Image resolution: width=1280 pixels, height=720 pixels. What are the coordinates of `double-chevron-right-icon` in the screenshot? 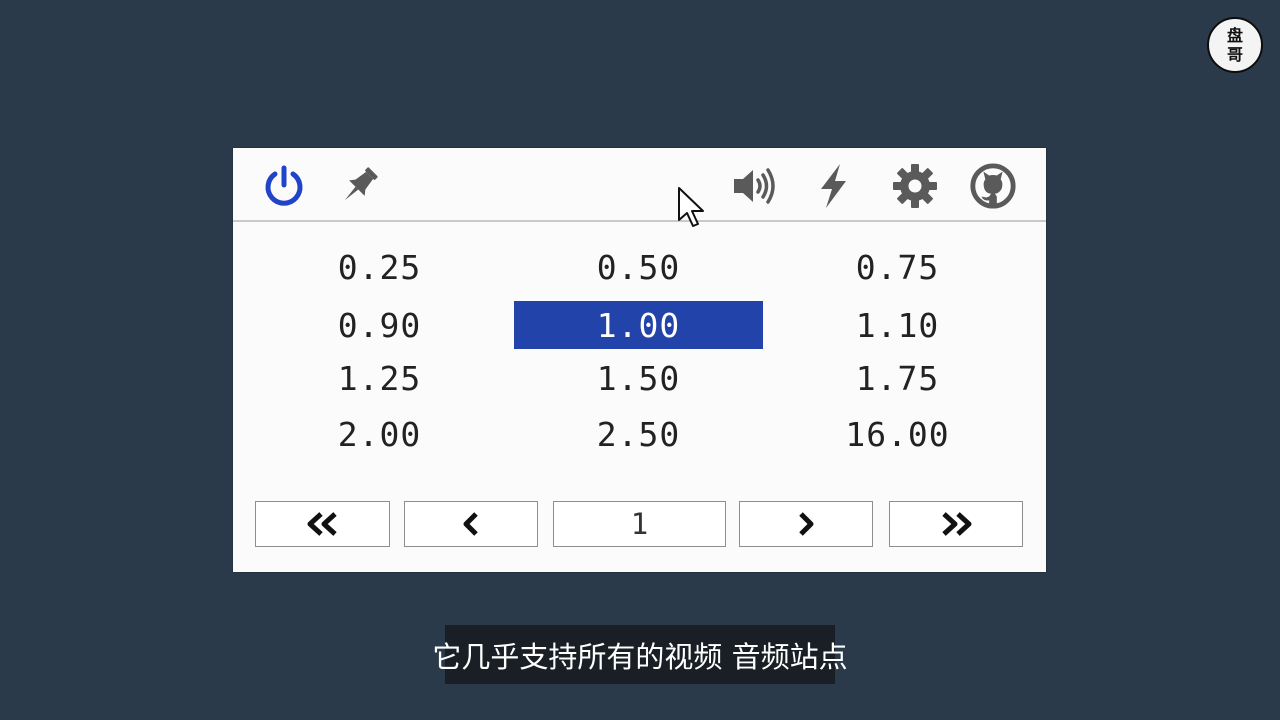 It's located at (957, 524).